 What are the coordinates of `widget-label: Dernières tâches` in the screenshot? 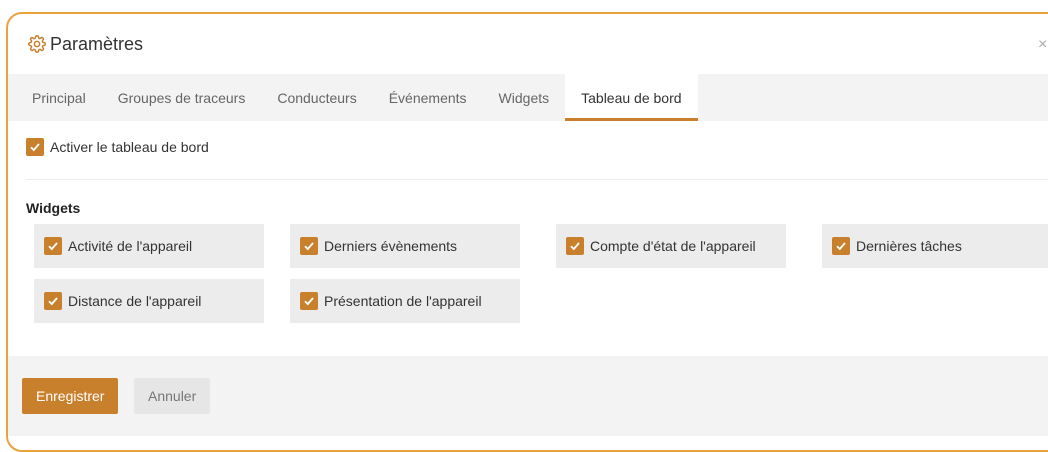 It's located at (909, 246).